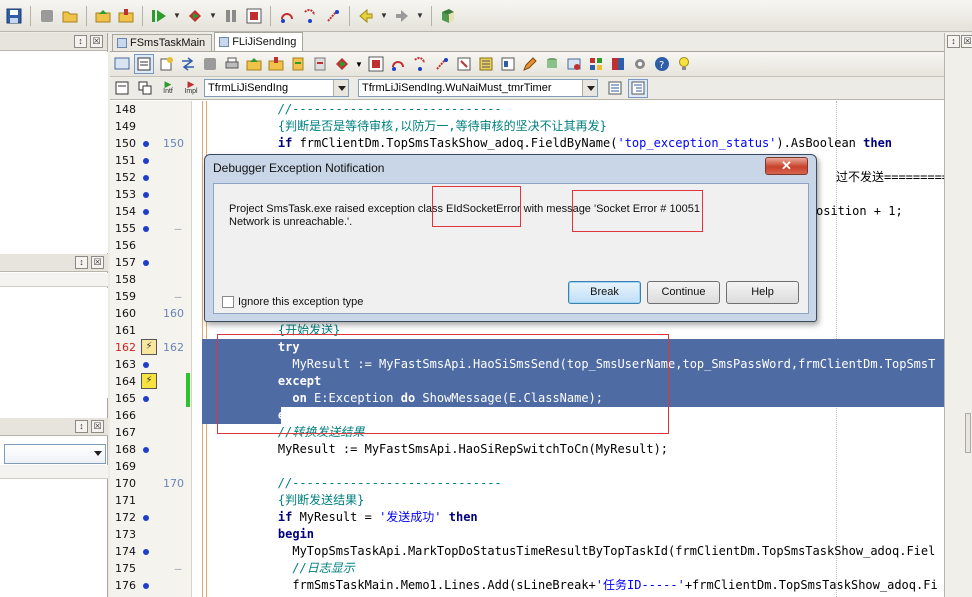  Describe the element at coordinates (420, 15) in the screenshot. I see `forward-dropdown-icon: ▼` at that location.